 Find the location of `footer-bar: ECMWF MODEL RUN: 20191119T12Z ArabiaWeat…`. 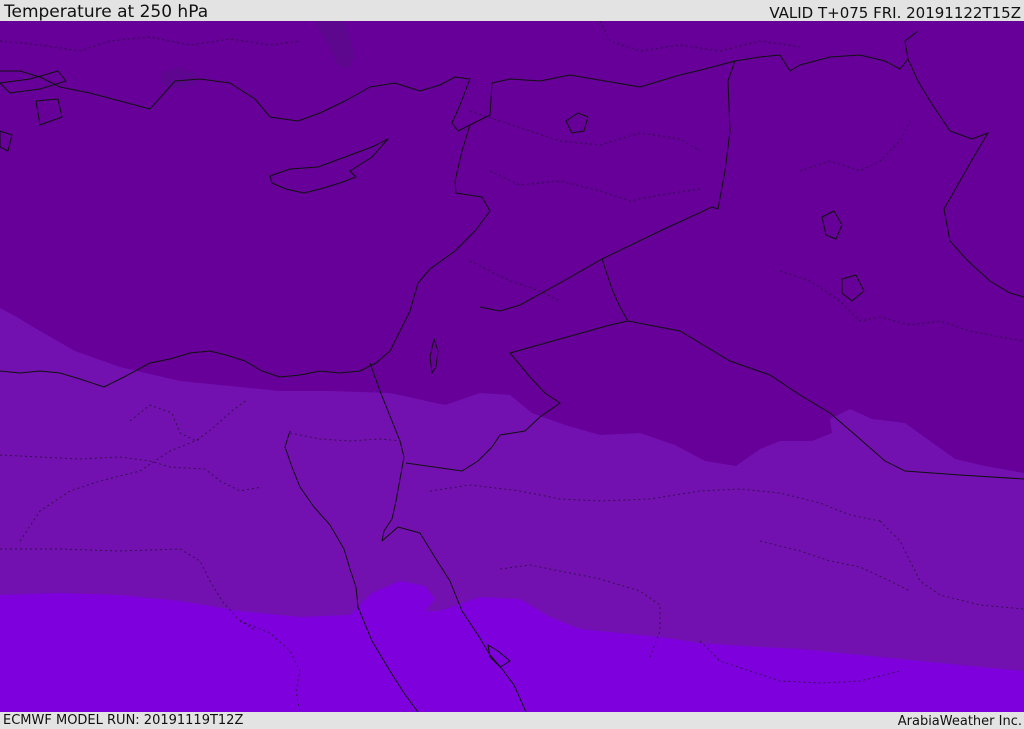

footer-bar: ECMWF MODEL RUN: 20191119T12Z ArabiaWeat… is located at coordinates (512, 720).